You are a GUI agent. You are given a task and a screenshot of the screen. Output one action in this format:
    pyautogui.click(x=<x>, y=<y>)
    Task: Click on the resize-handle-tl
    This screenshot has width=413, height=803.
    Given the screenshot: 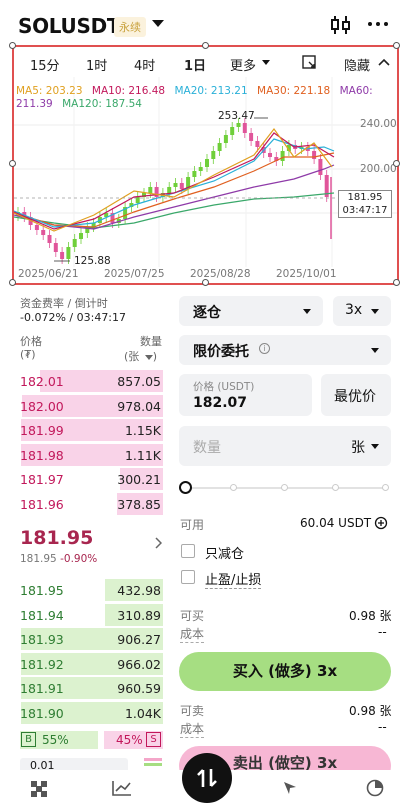 What is the action you would take?
    pyautogui.click(x=12, y=45)
    